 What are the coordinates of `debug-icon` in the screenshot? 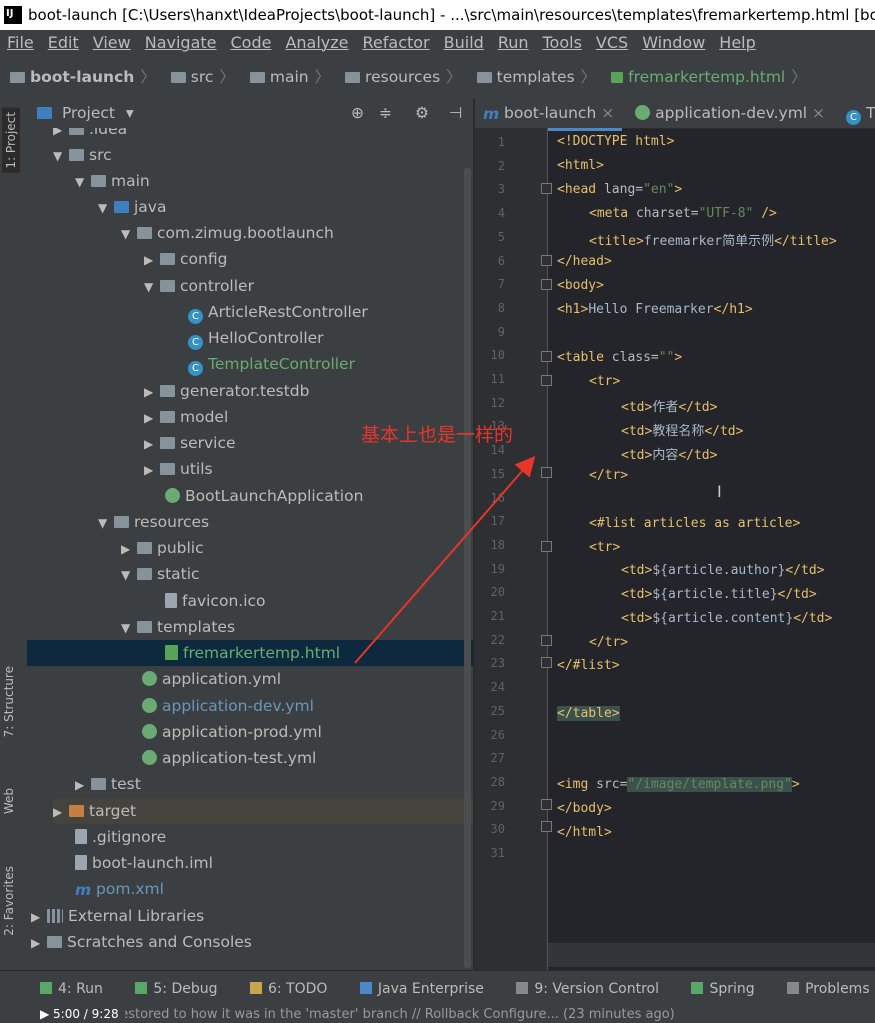 It's located at (141, 988).